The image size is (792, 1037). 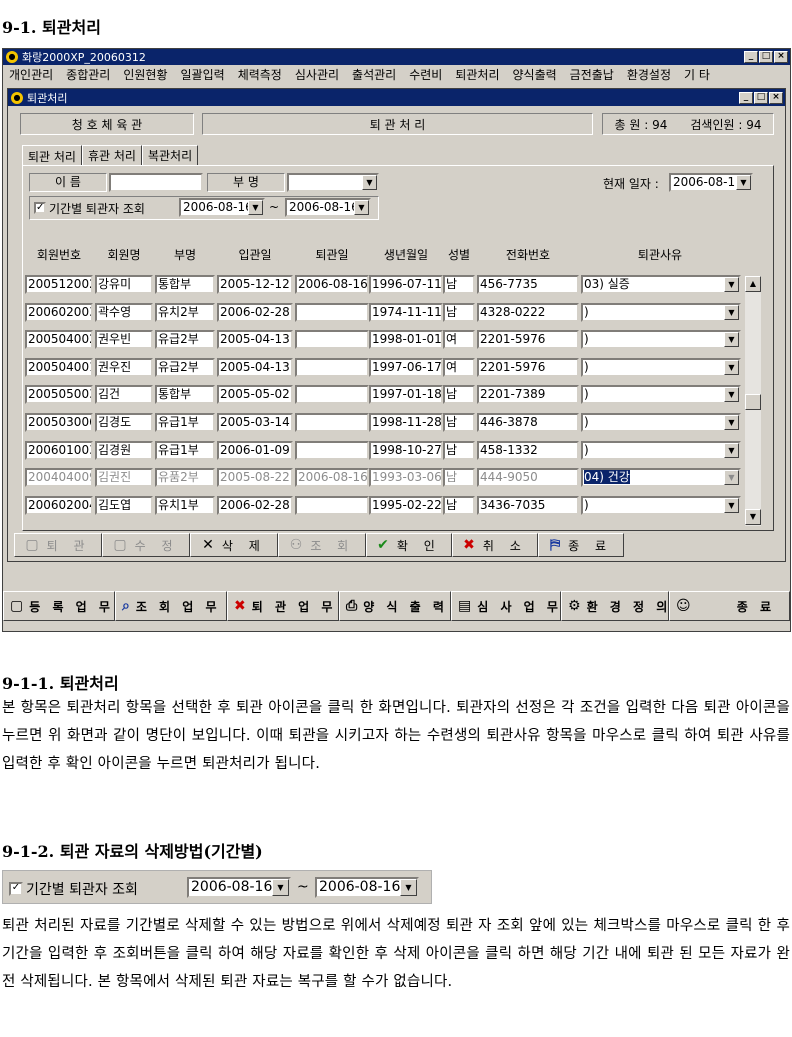 What do you see at coordinates (406, 450) in the screenshot?
I see `cell-birth: 1998-10-27` at bounding box center [406, 450].